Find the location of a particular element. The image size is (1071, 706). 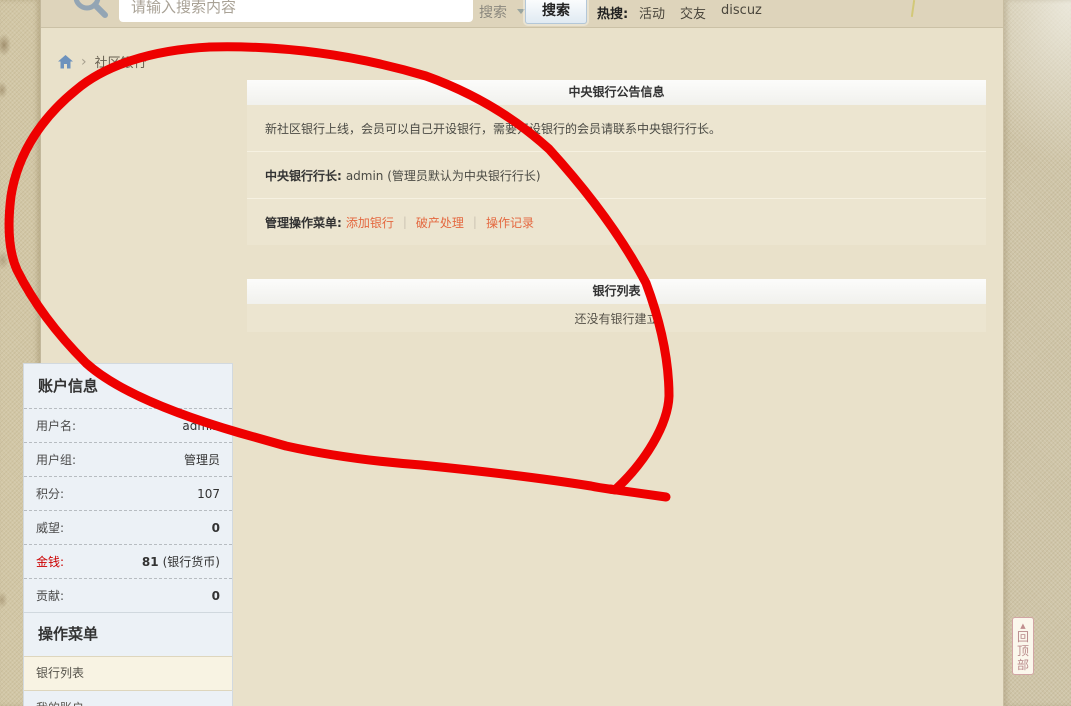

search-bar: 搜索 搜索 热搜: 活动 交友 discuz is located at coordinates (522, 14).